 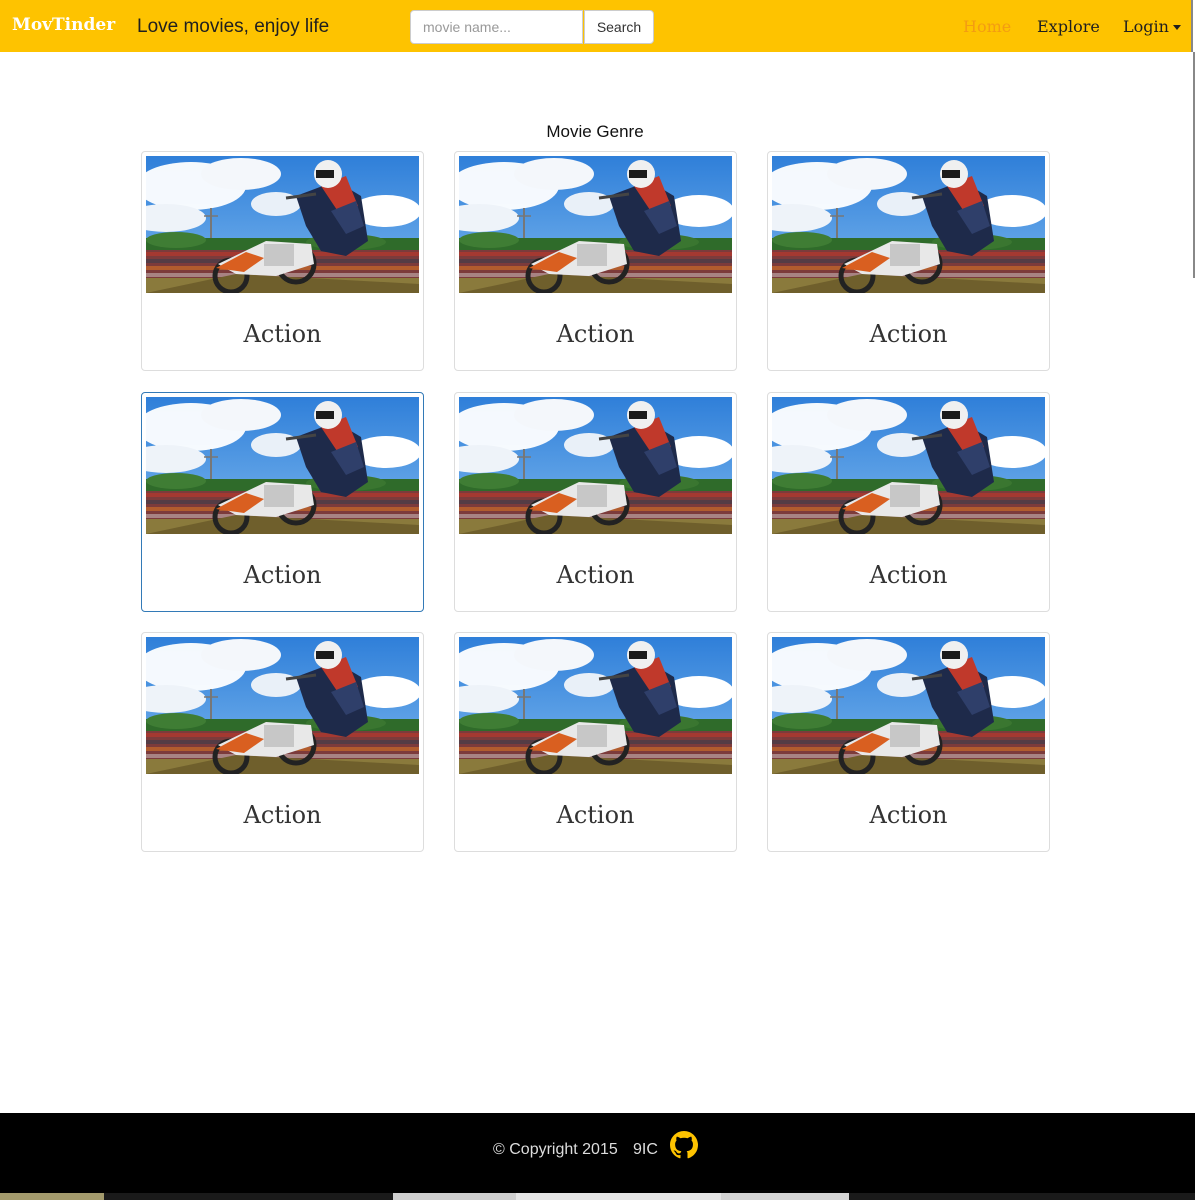 What do you see at coordinates (555, 1149) in the screenshot?
I see `footer-copyright: © Copyright 2015` at bounding box center [555, 1149].